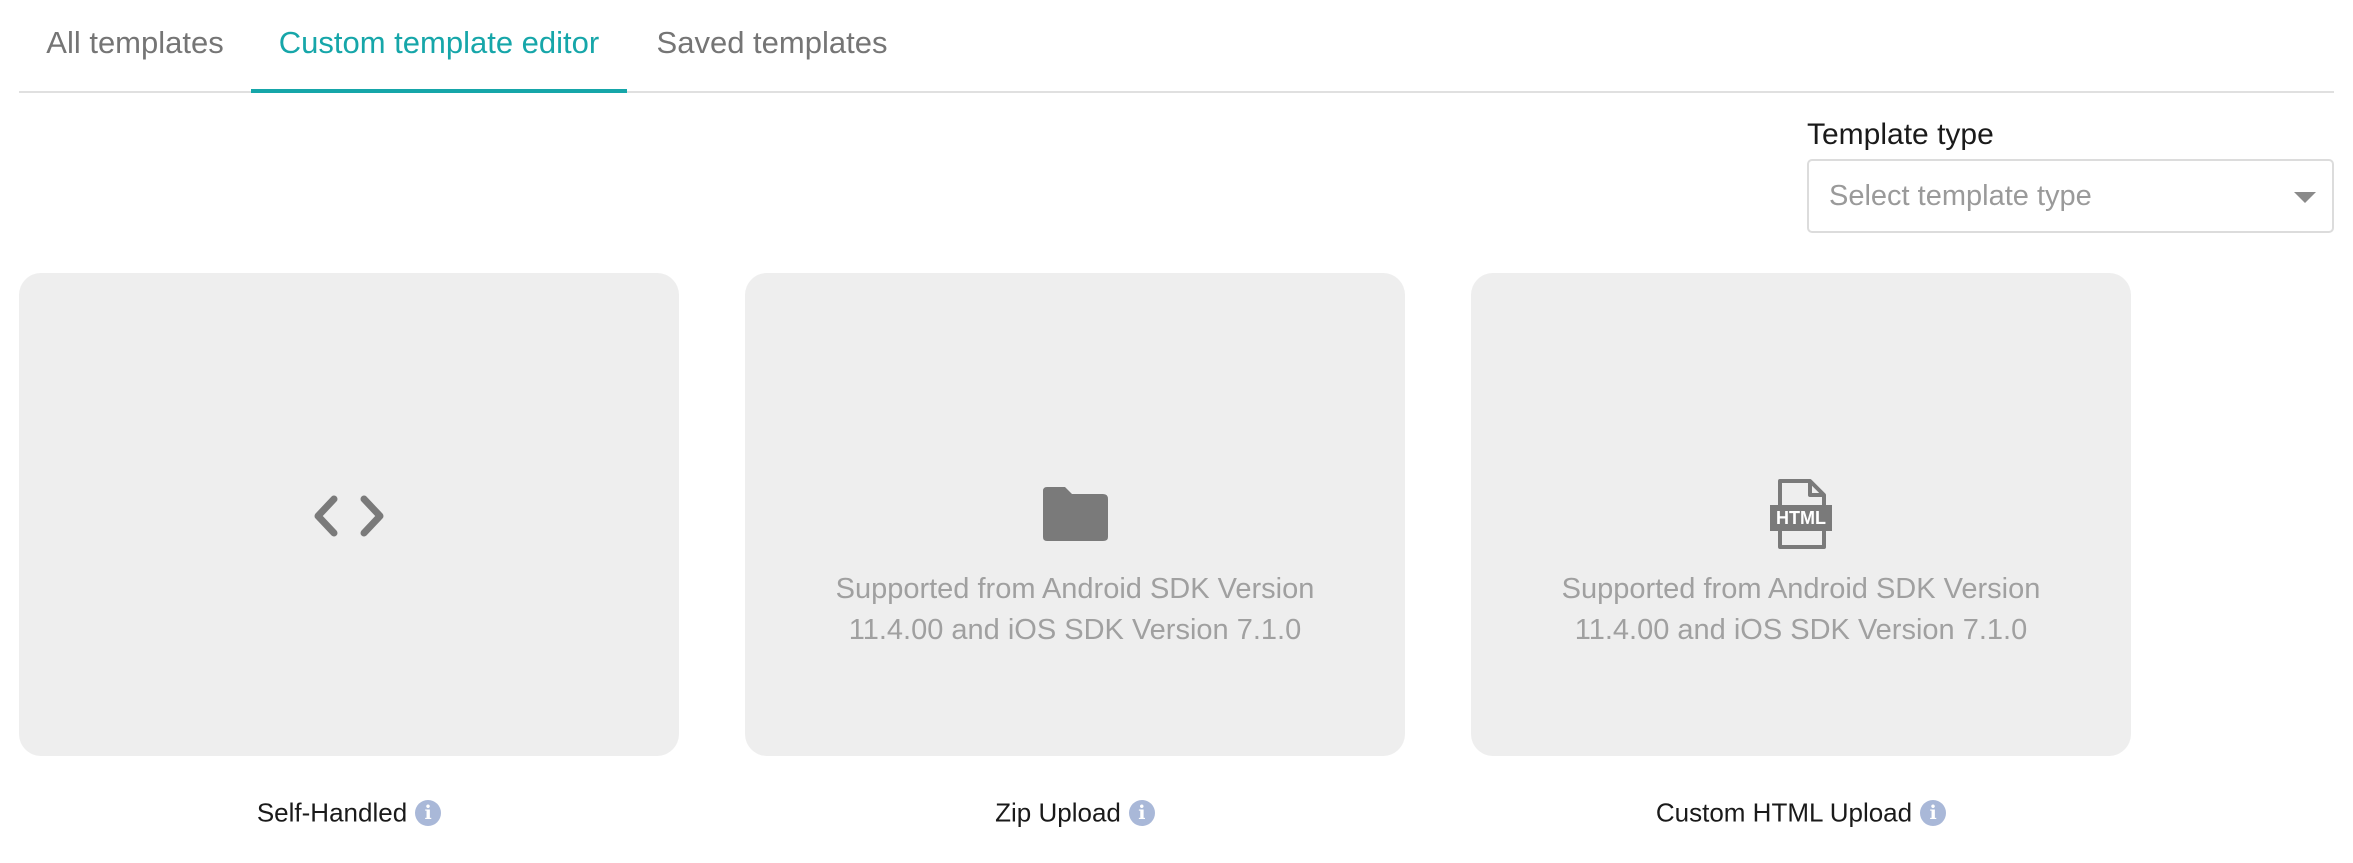  I want to click on template-type-placeholder: Select template type, so click(1960, 196).